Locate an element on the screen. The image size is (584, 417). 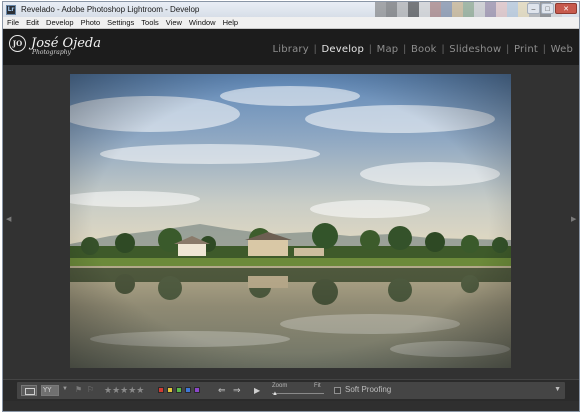
soft-proofing-label: Soft Proofing is located at coordinates (368, 389).